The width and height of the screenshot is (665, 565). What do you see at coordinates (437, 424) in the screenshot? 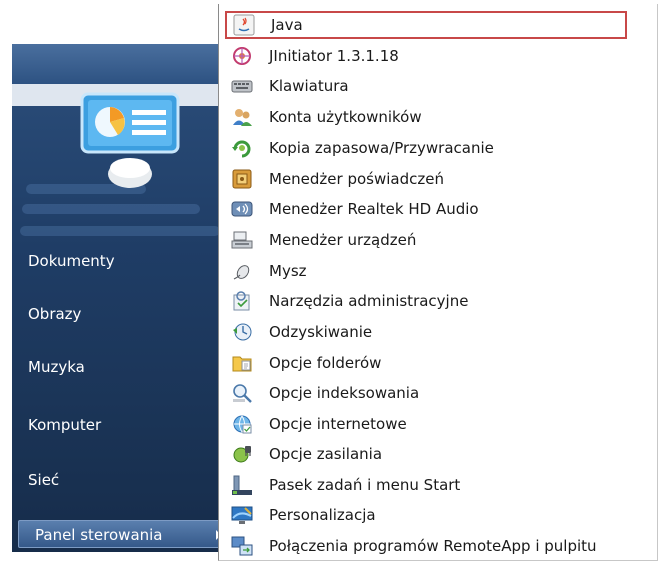
I see `flyout-item-internet-options: Opcje internetowe` at bounding box center [437, 424].